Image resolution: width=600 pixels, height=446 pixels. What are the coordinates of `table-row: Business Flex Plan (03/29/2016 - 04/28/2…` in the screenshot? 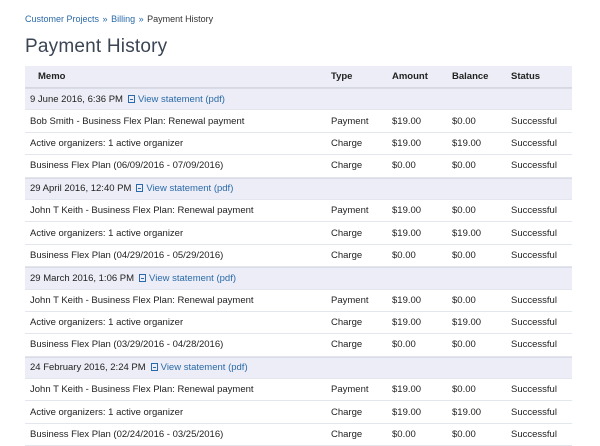 It's located at (298, 345).